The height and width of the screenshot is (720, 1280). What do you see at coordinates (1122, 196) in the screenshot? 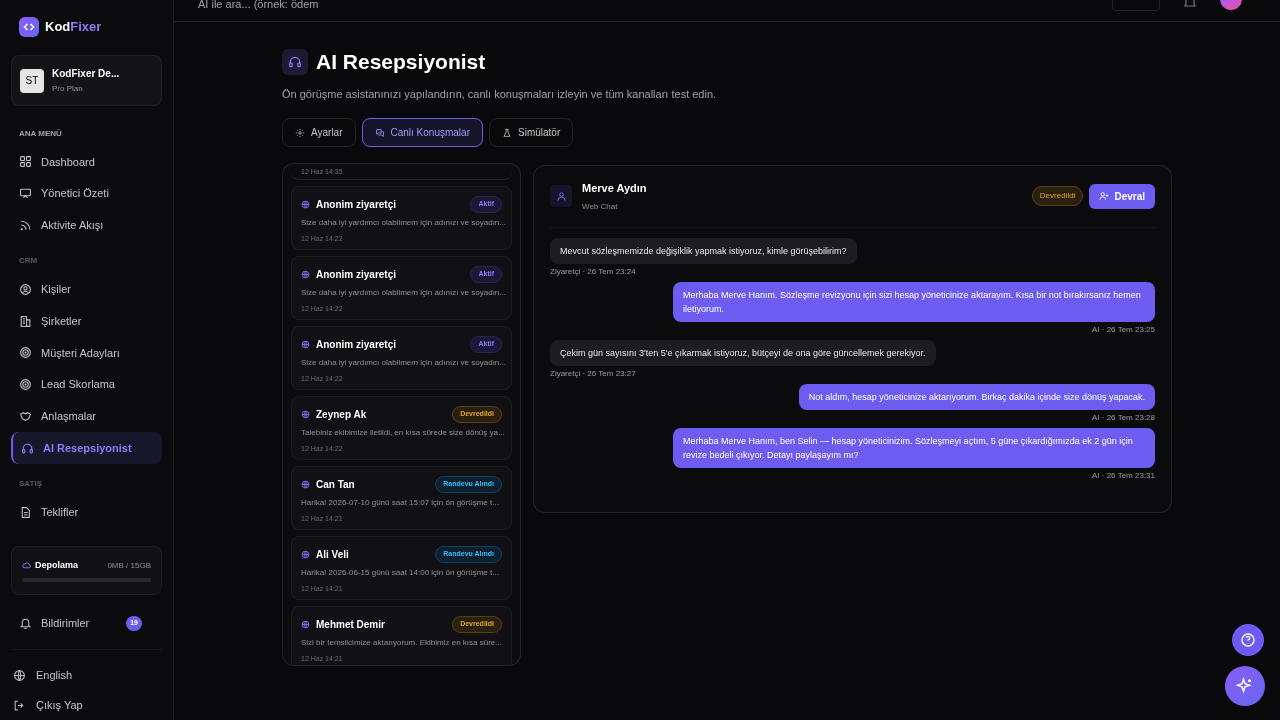
I see `takeover-button: Devral` at bounding box center [1122, 196].